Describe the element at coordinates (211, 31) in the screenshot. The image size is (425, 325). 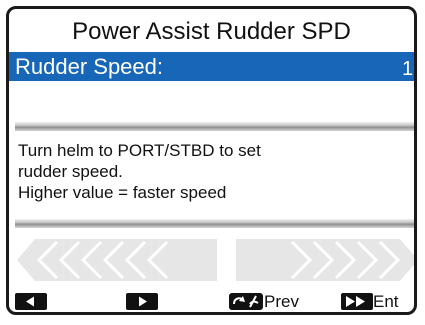
I see `page-title: Power Assist Rudder SPD` at that location.